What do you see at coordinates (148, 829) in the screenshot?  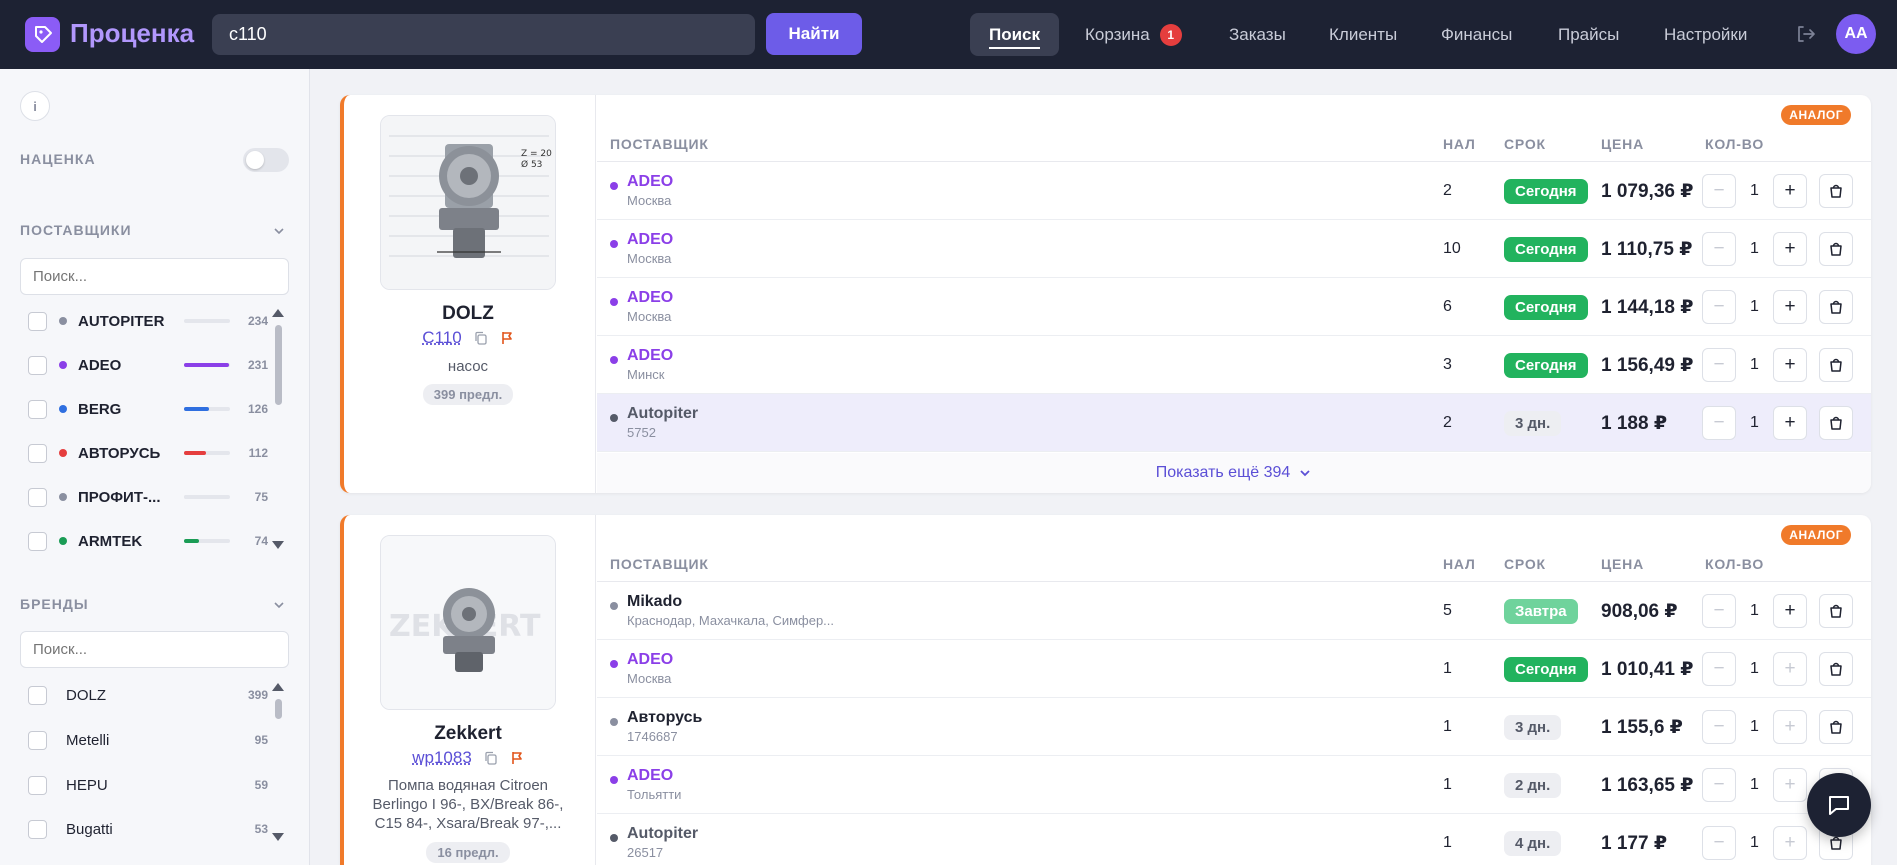 I see `brand-filter-item: Bugatti 53` at bounding box center [148, 829].